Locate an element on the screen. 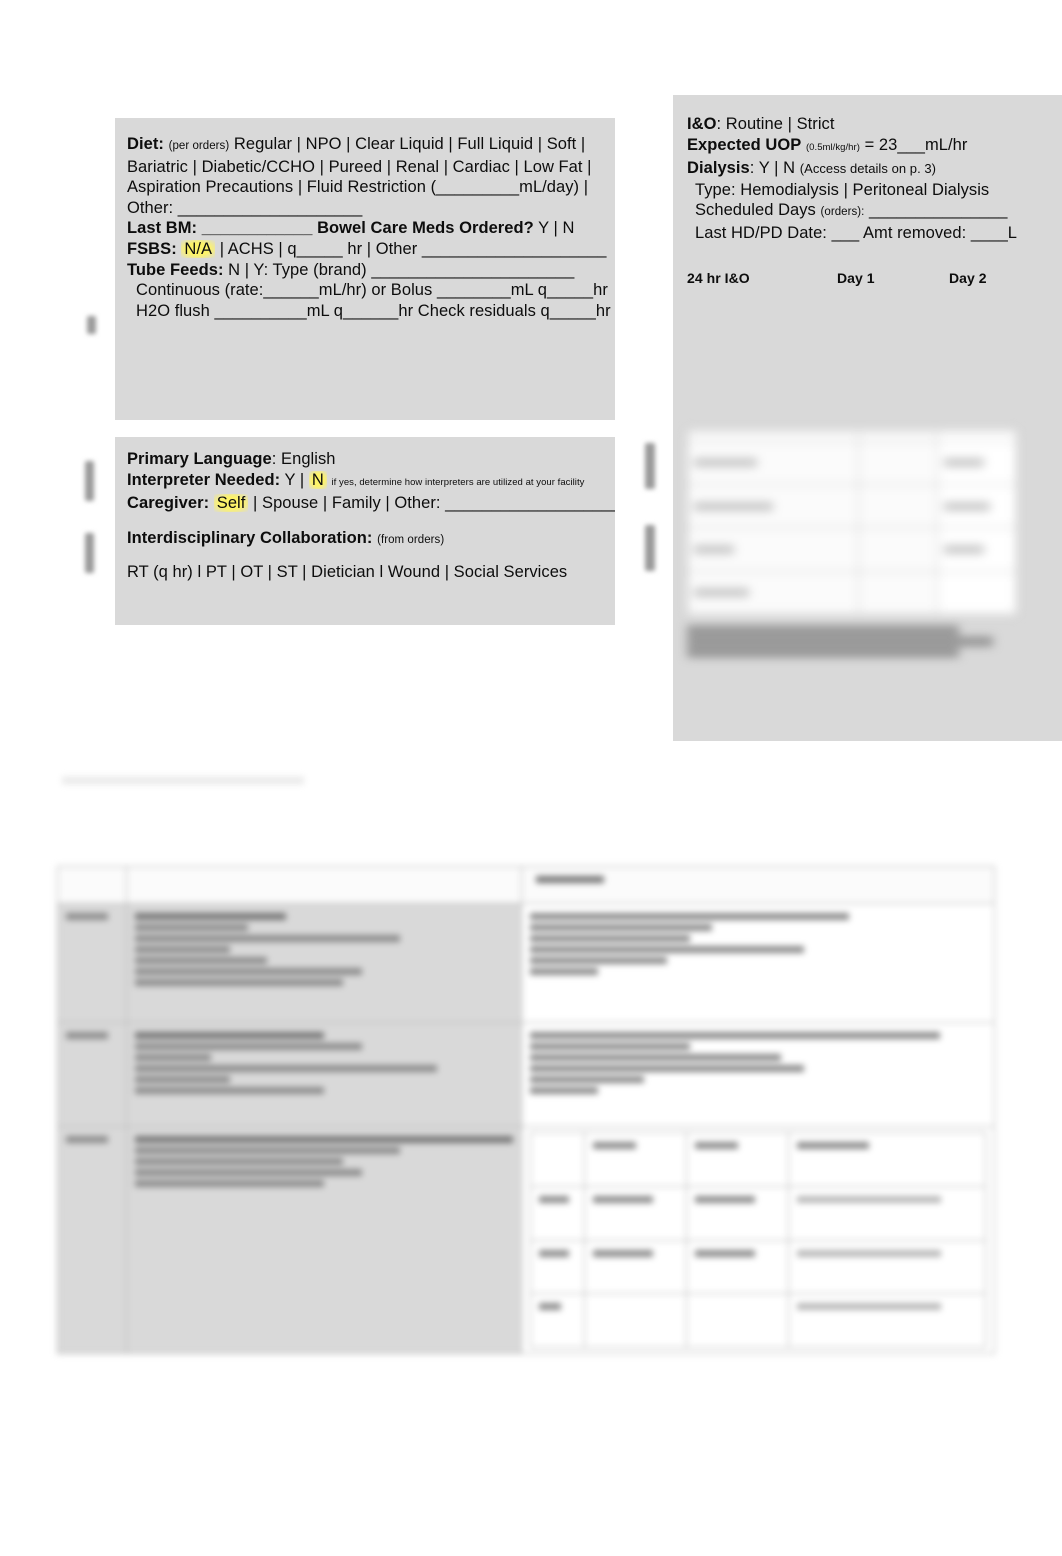  io-table-header-row: 24 hr I&O Day 1 Day 2 is located at coordinates (852, 278).